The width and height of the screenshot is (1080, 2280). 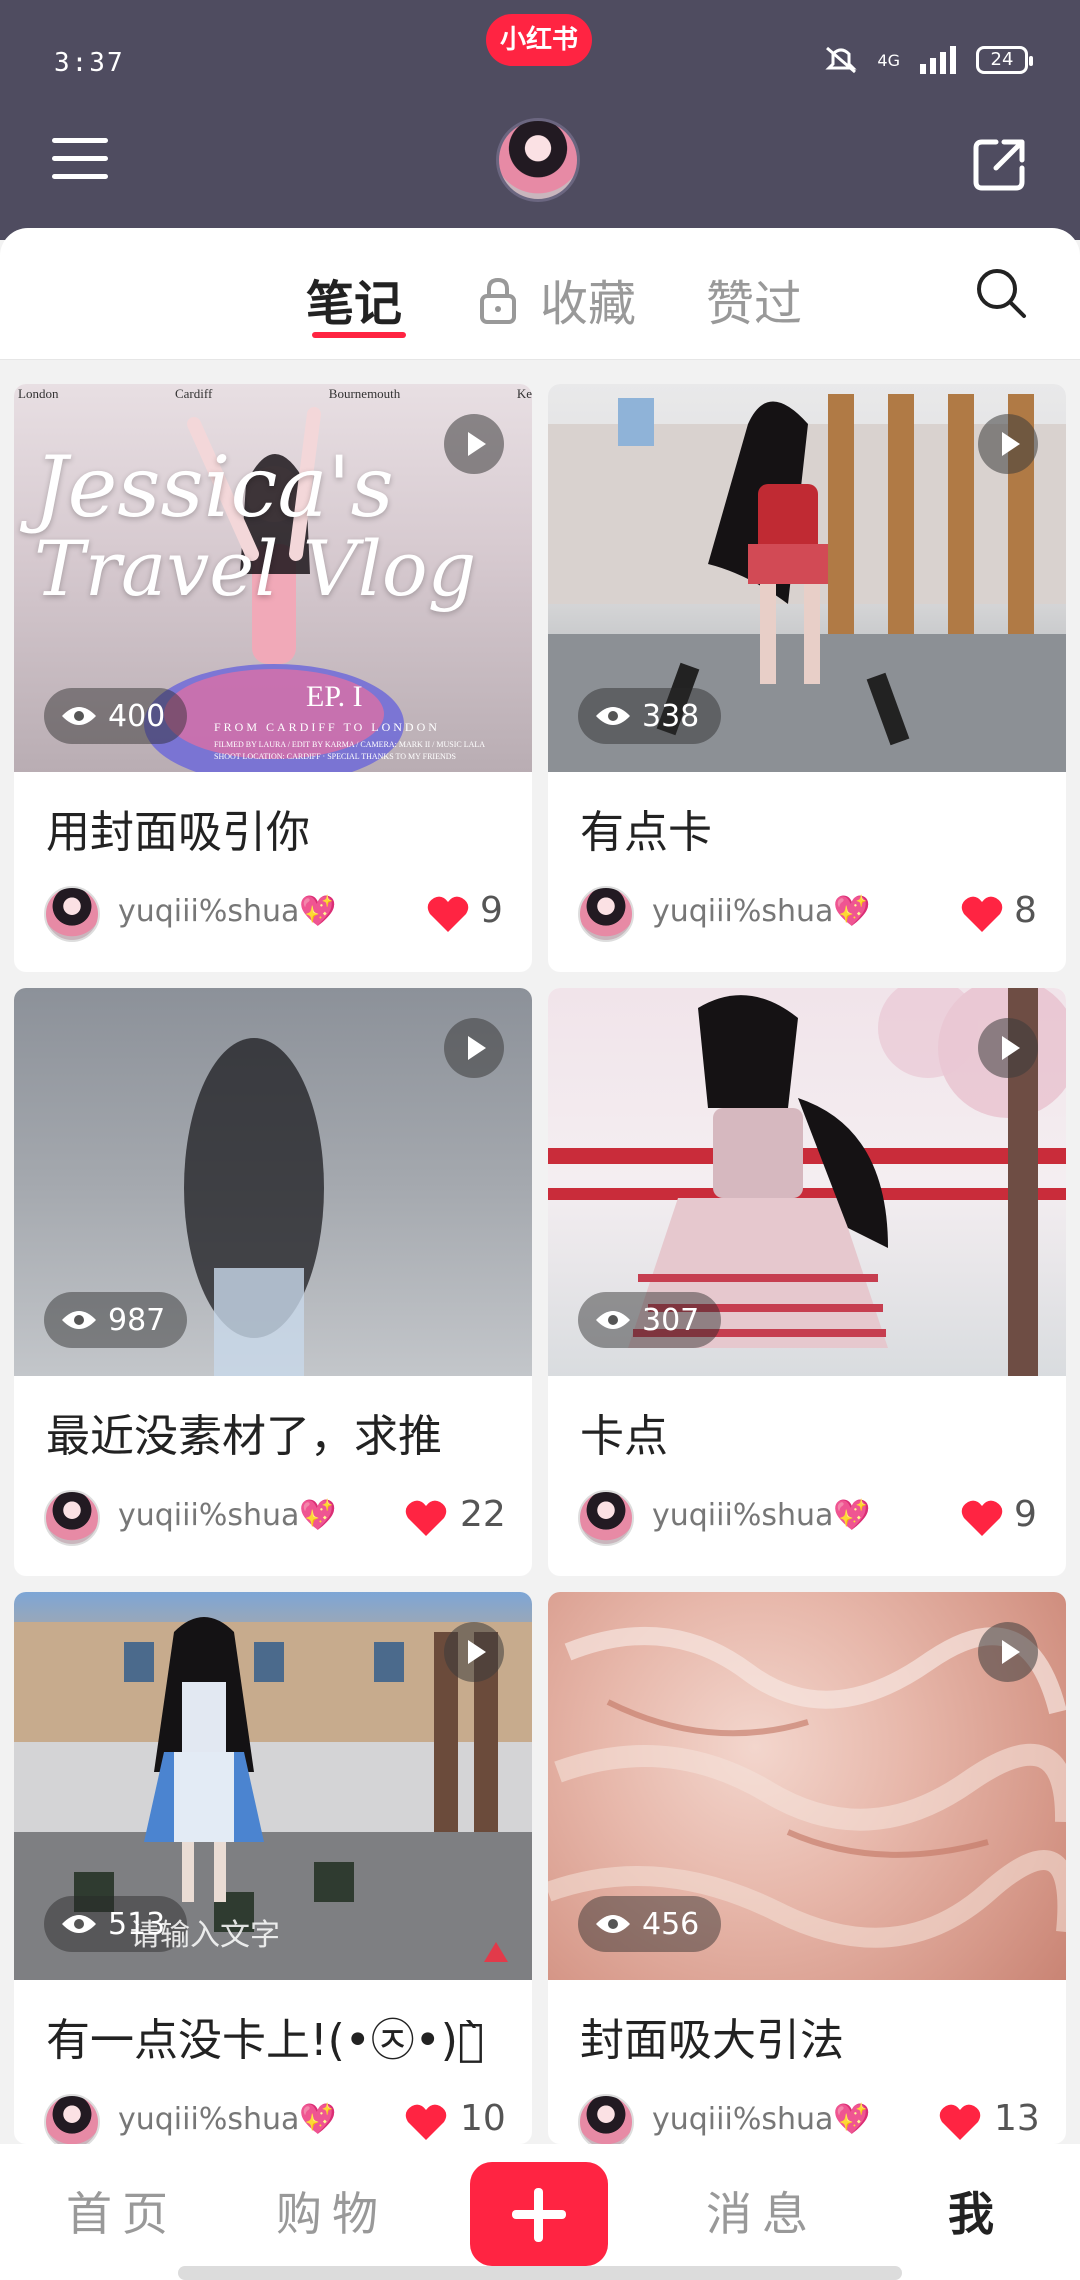 I want to click on cover-city: Ke, so click(x=524, y=393).